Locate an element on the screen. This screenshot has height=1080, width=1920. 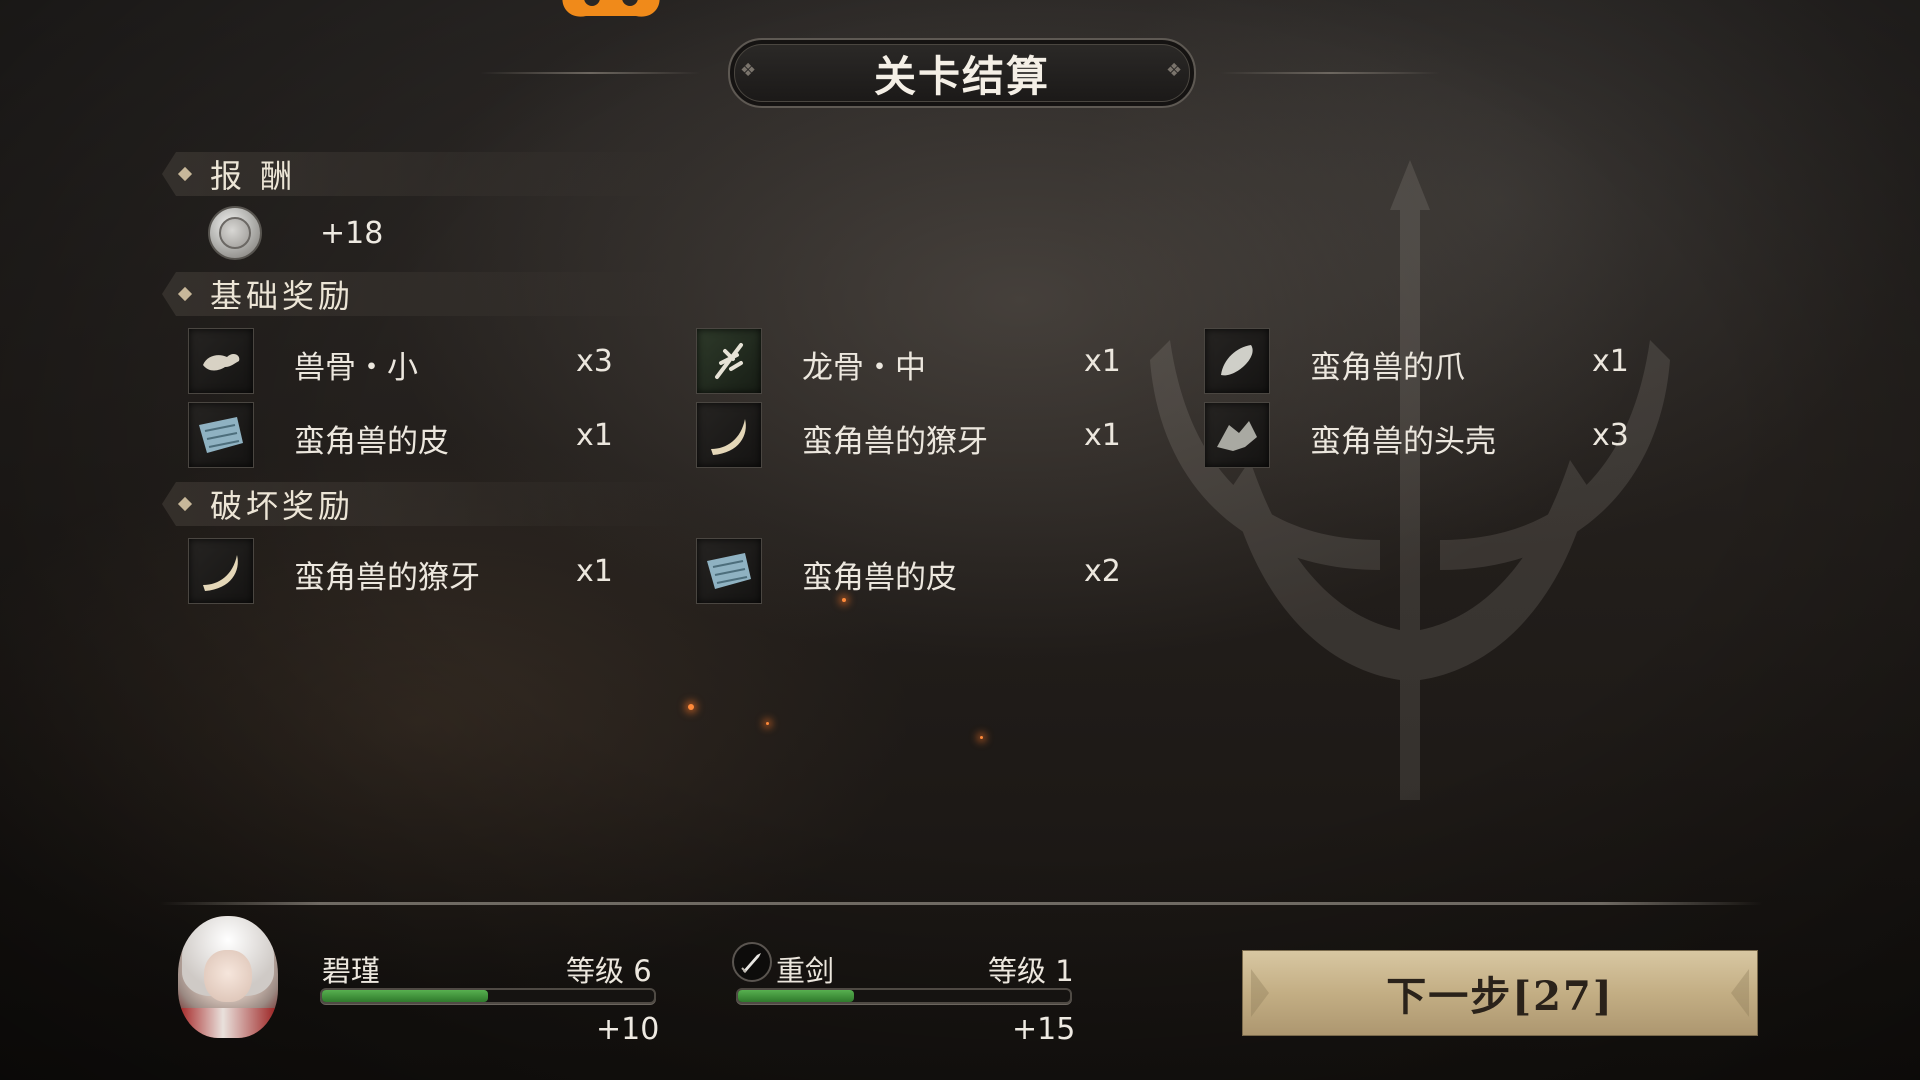
sword-icon is located at coordinates (752, 962).